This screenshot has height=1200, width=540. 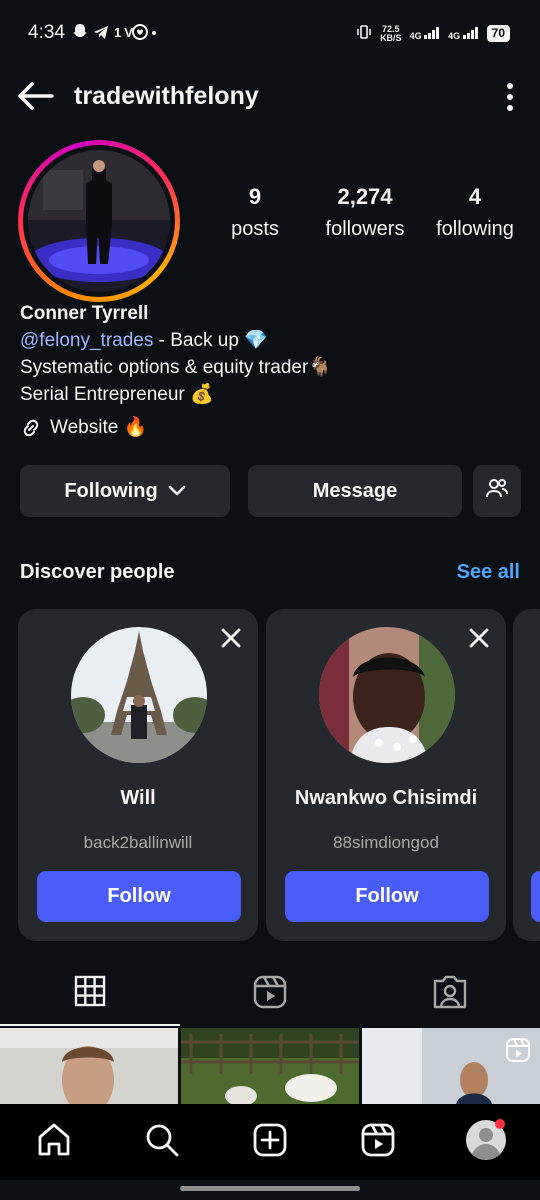 I want to click on chevron-down-icon, so click(x=177, y=491).